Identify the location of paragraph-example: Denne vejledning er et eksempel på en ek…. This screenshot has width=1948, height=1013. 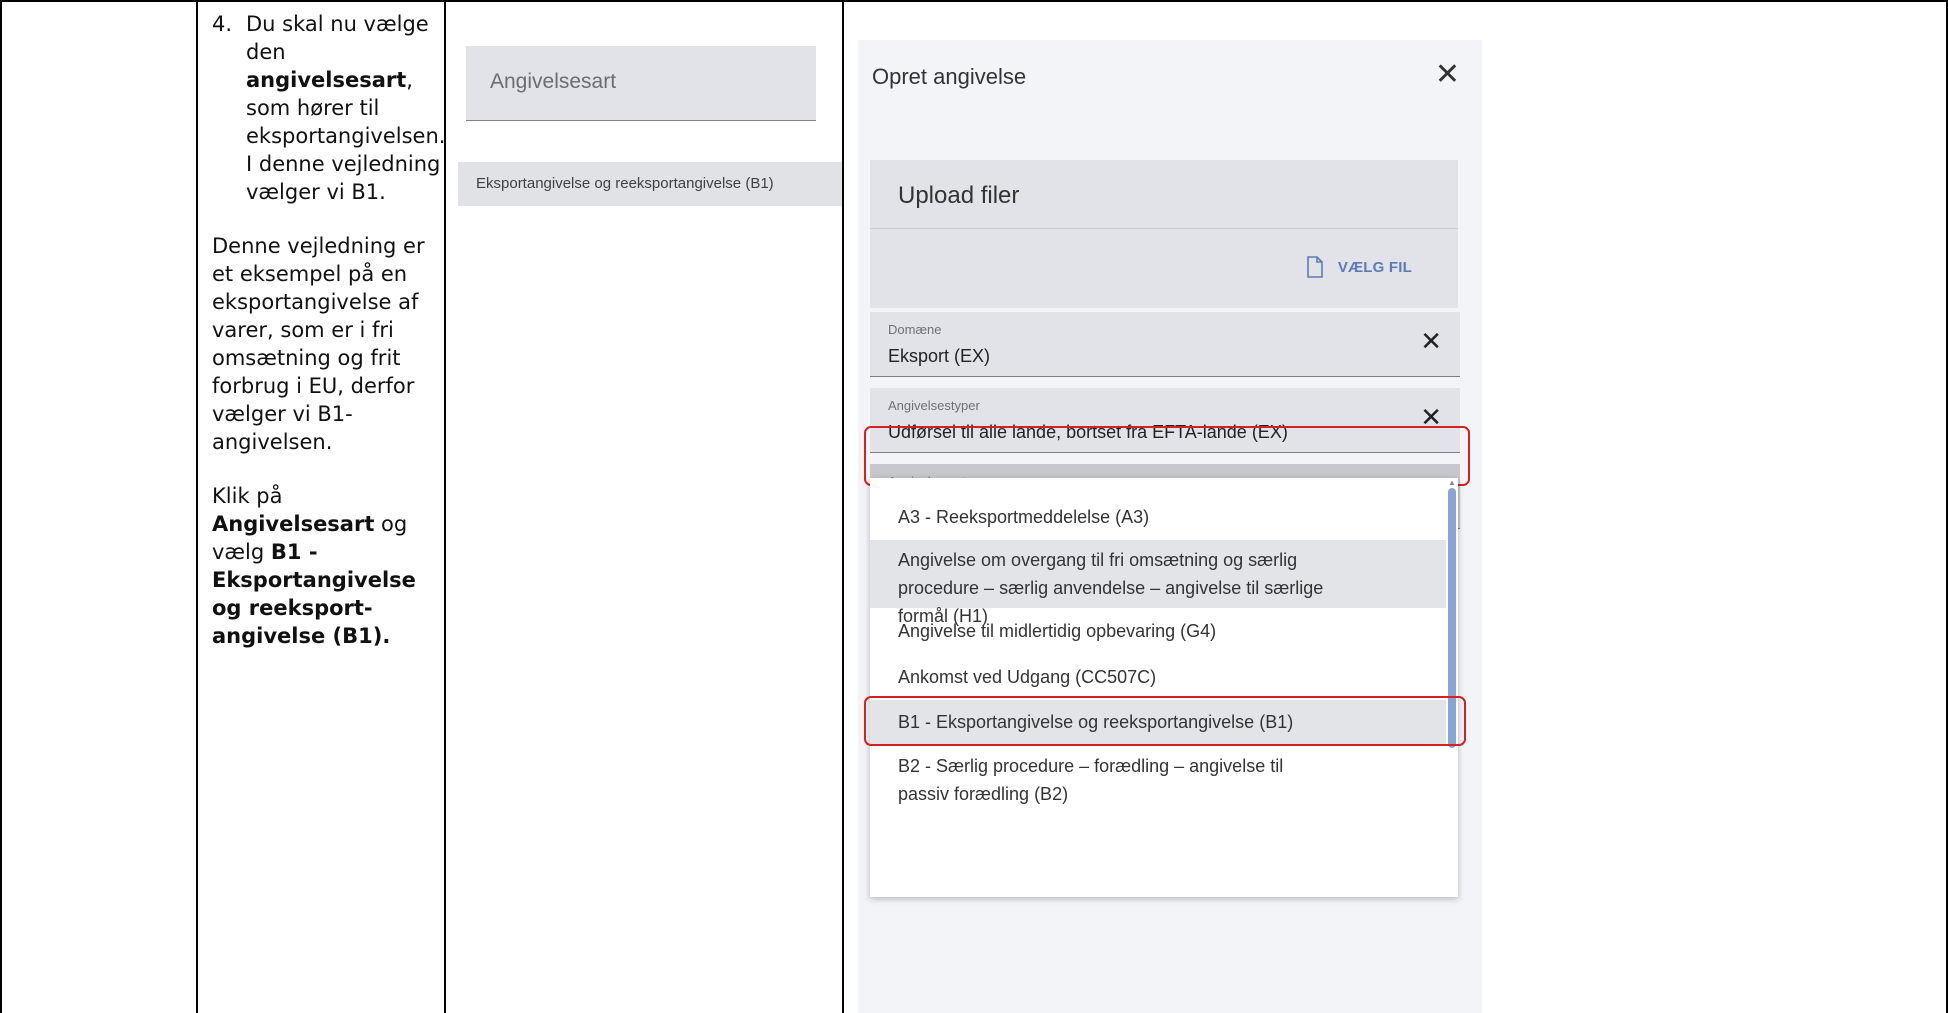
(318, 344).